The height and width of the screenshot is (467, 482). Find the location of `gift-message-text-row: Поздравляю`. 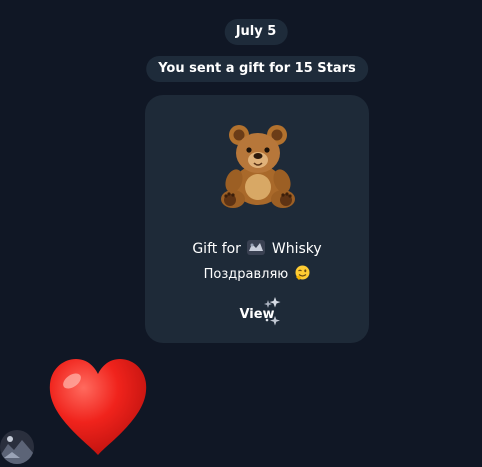

gift-message-text-row: Поздравляю is located at coordinates (257, 273).